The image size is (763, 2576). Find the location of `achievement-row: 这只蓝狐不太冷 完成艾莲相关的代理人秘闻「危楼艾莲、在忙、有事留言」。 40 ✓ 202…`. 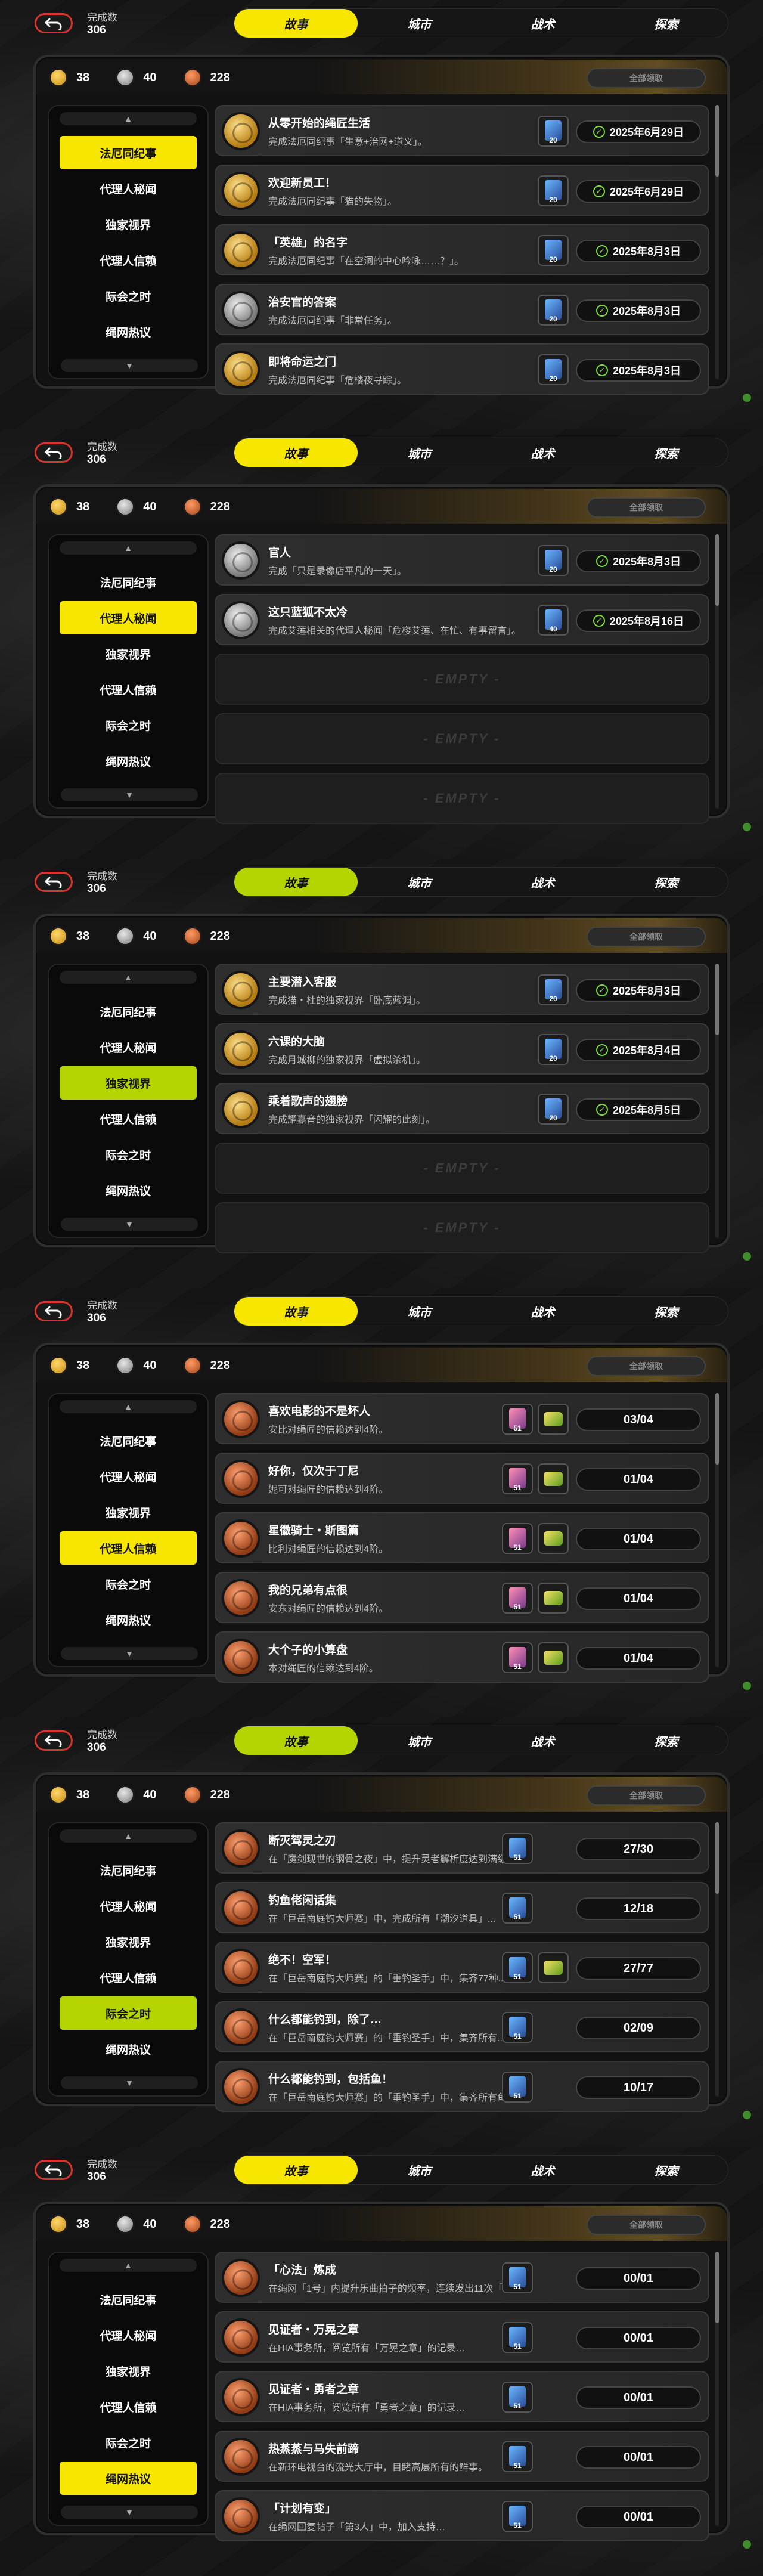

achievement-row: 这只蓝狐不太冷 完成艾莲相关的代理人秘闻「危楼艾莲、在忙、有事留言」。 40 ✓ 202… is located at coordinates (462, 620).